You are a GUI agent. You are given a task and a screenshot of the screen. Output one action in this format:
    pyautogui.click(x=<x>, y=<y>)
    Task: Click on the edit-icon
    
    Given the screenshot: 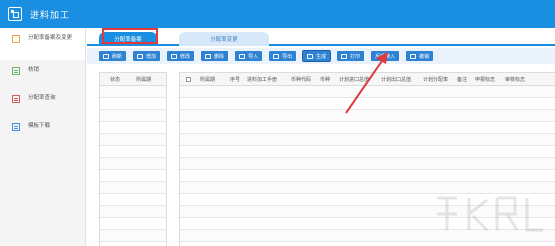 What is the action you would take?
    pyautogui.click(x=174, y=56)
    